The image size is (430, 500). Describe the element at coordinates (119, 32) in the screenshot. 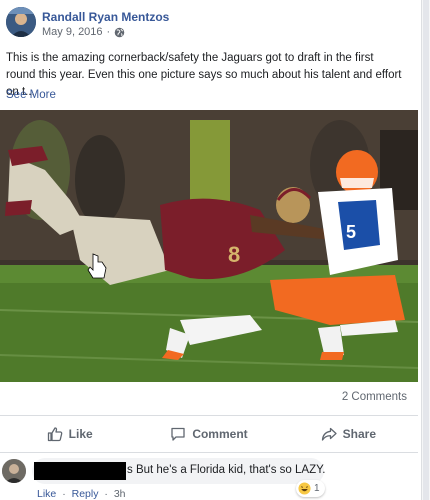

I see `globe-icon` at that location.